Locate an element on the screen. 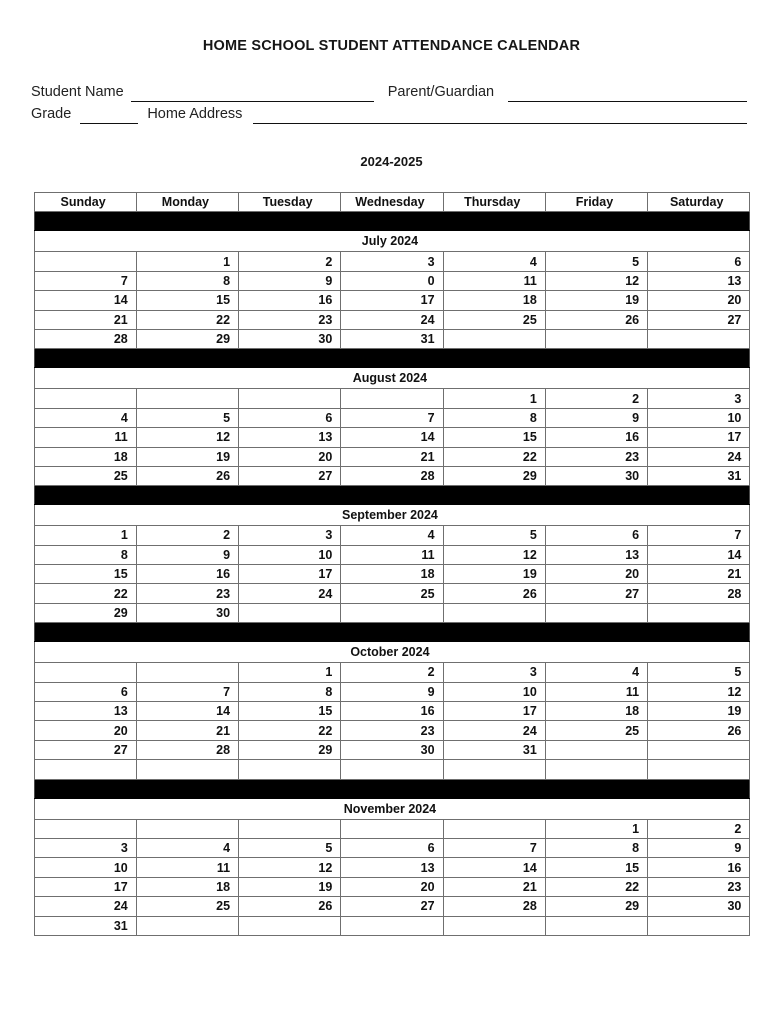 This screenshot has width=783, height=1024. day-cell: 27 is located at coordinates (85, 750).